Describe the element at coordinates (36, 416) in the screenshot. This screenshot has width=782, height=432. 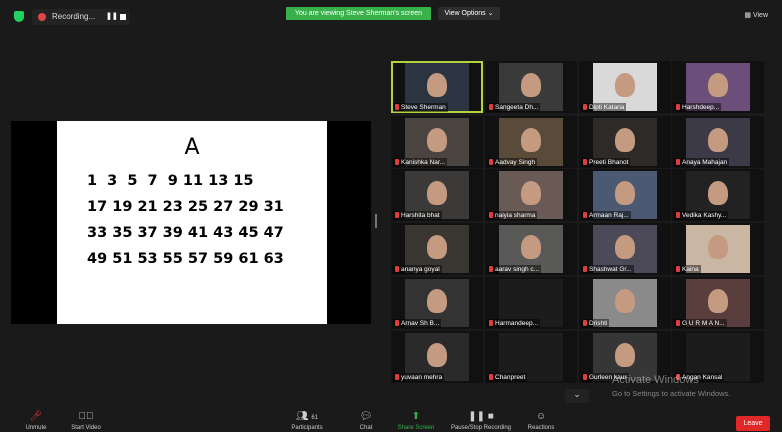
I see `microphone-muted-icon: 🎤︎` at that location.